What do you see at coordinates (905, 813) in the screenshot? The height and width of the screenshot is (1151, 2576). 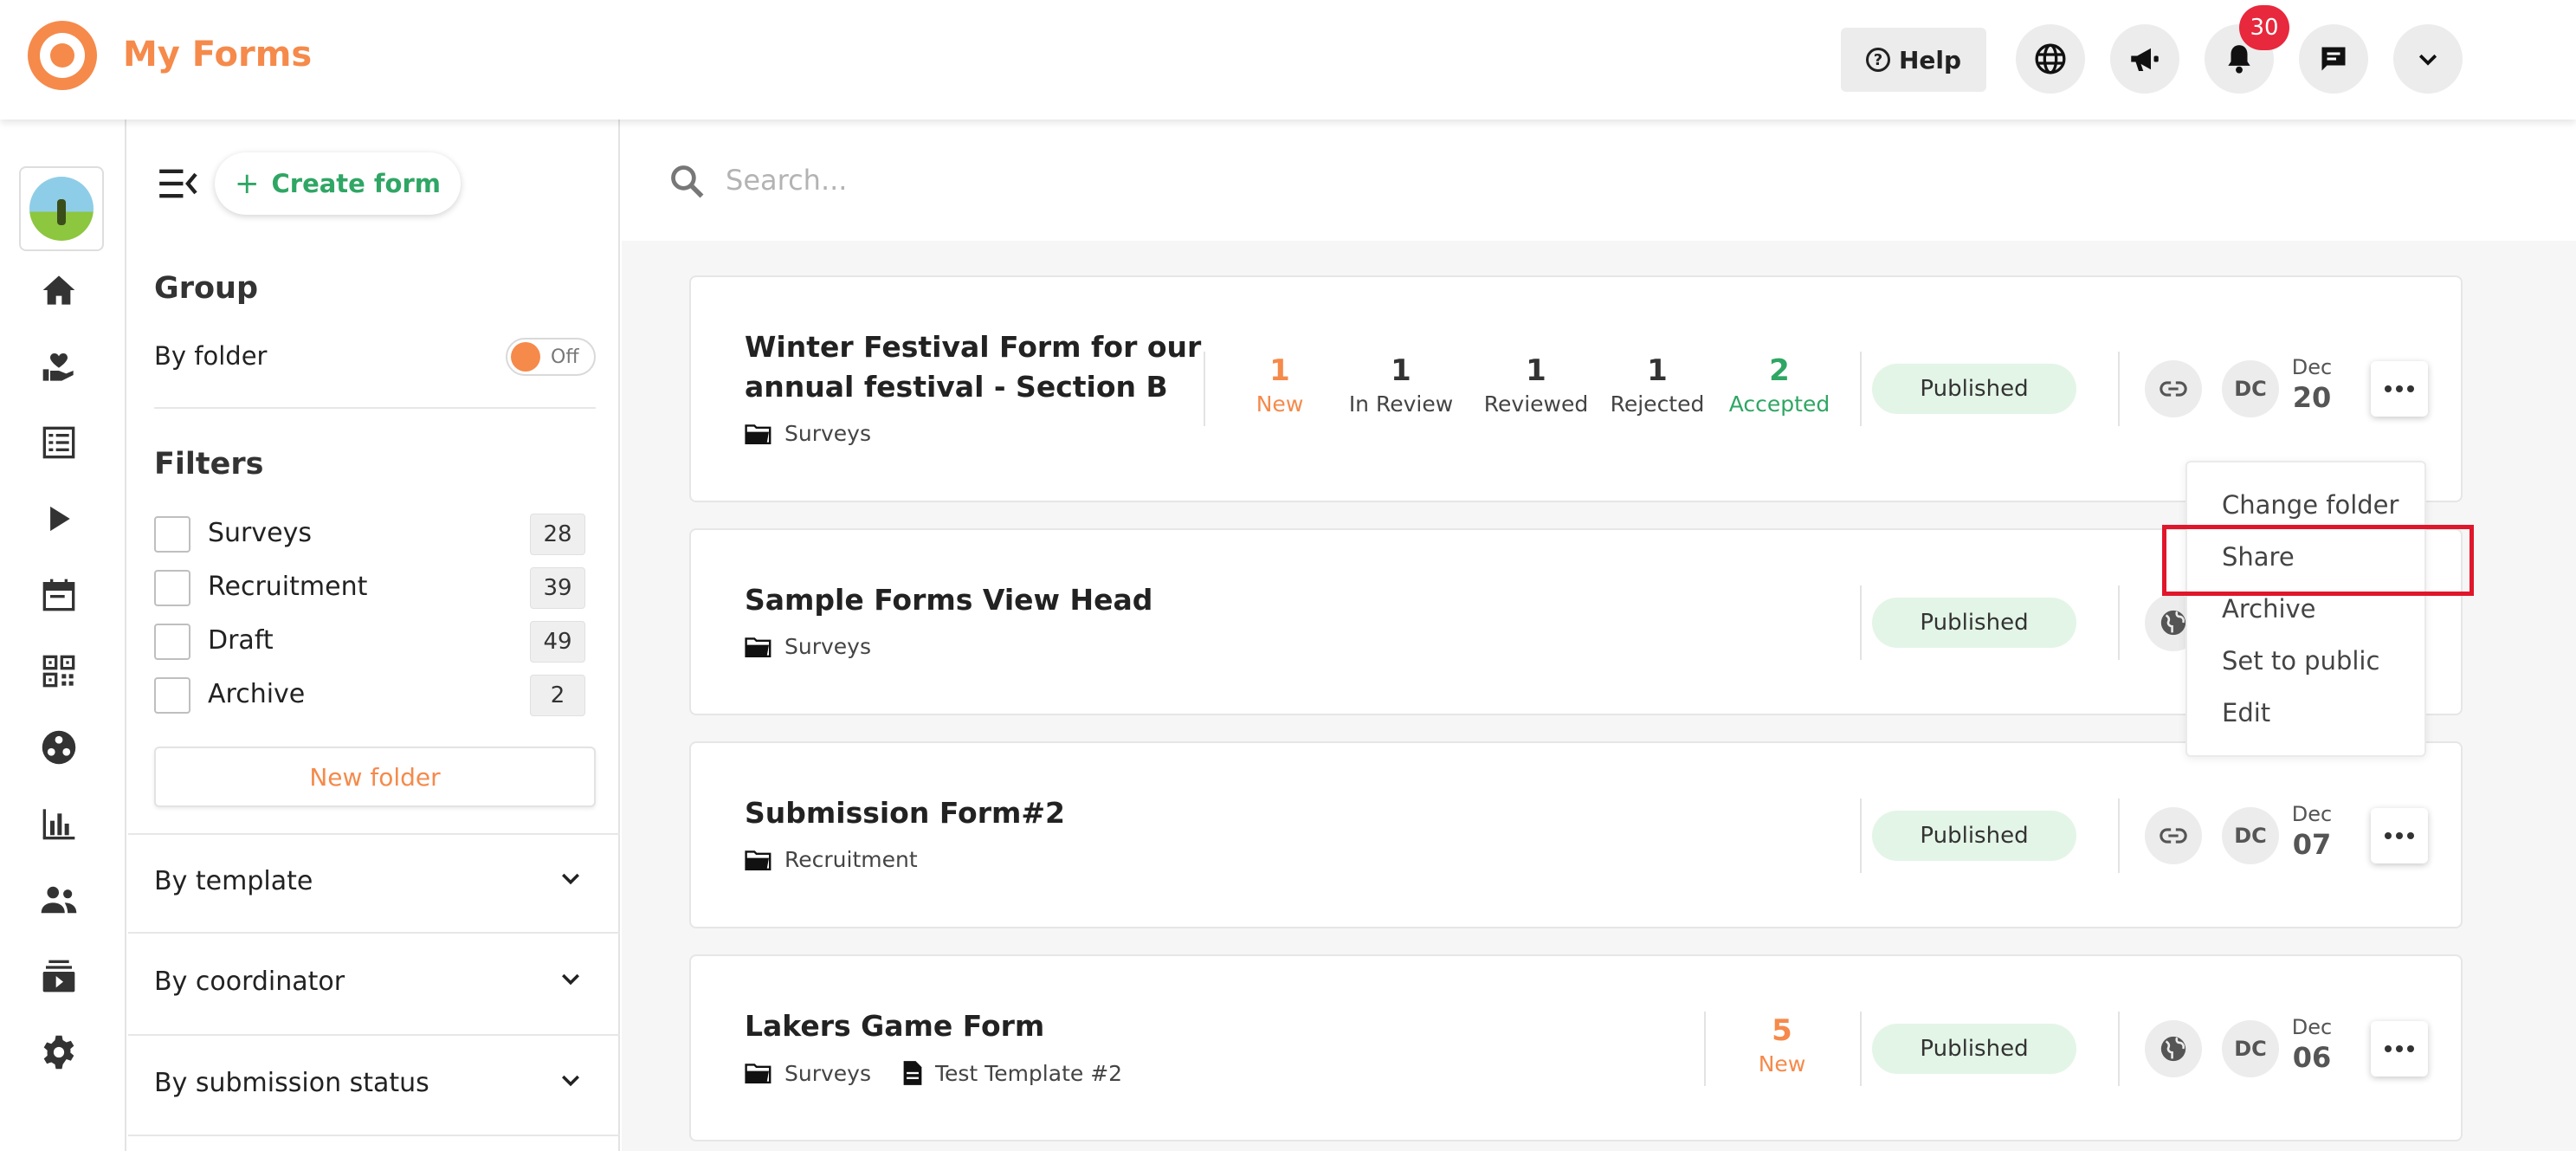 I see `form-title: Submission Form#2` at bounding box center [905, 813].